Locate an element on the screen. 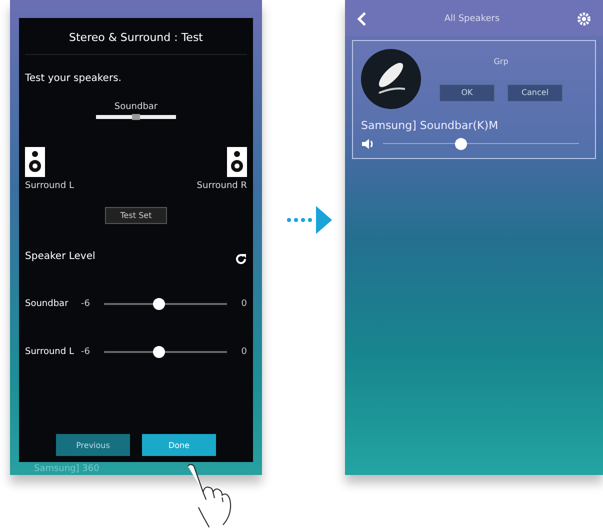  section-title: Speaker Level is located at coordinates (60, 256).